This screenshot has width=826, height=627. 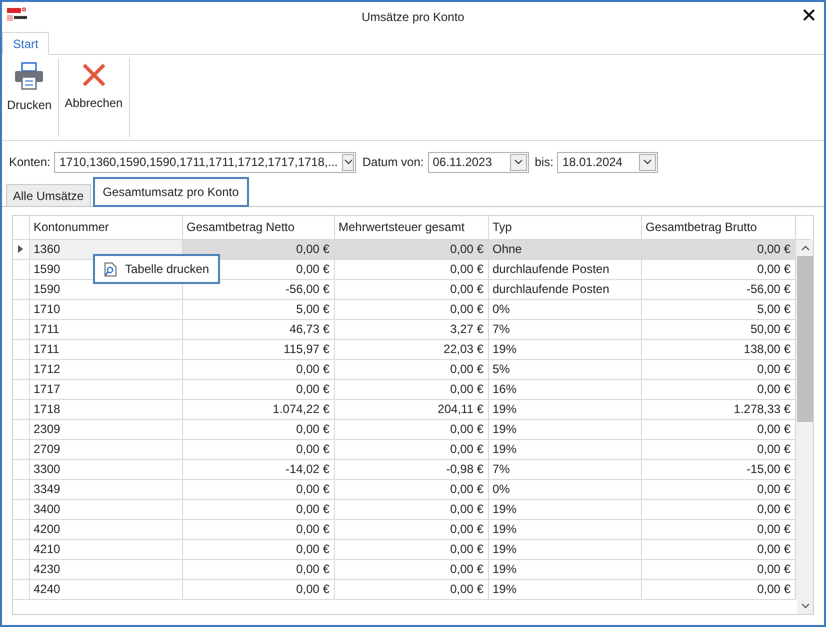 What do you see at coordinates (258, 349) in the screenshot?
I see `table-cell: 115,97 €` at bounding box center [258, 349].